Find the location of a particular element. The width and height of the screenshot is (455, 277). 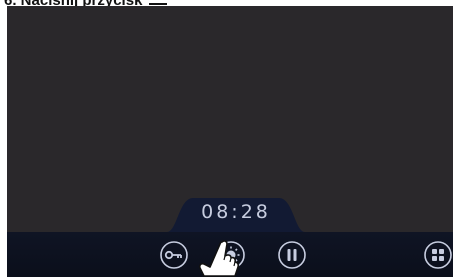

timer-tab: 08:28 is located at coordinates (236, 212).